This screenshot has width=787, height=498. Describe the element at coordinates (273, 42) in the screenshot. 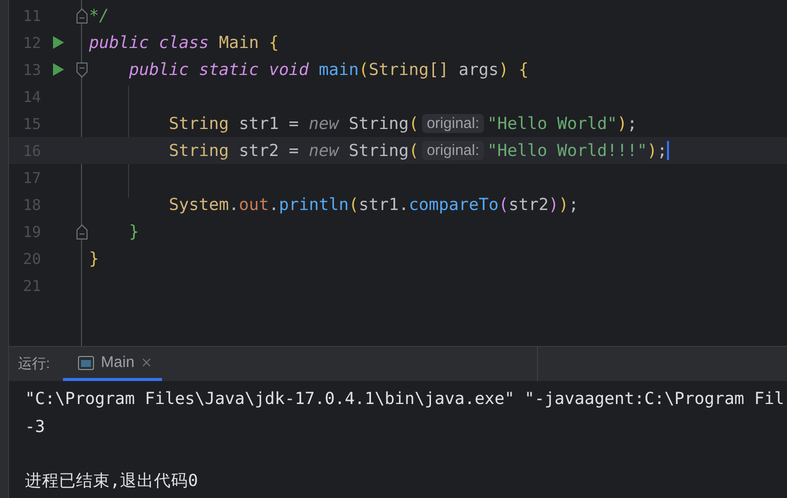

I see `bracket: {` at that location.